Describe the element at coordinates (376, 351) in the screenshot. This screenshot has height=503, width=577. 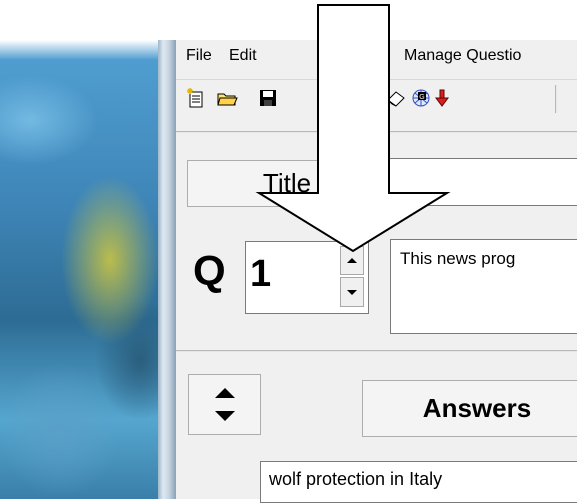
I see `section-divider` at that location.